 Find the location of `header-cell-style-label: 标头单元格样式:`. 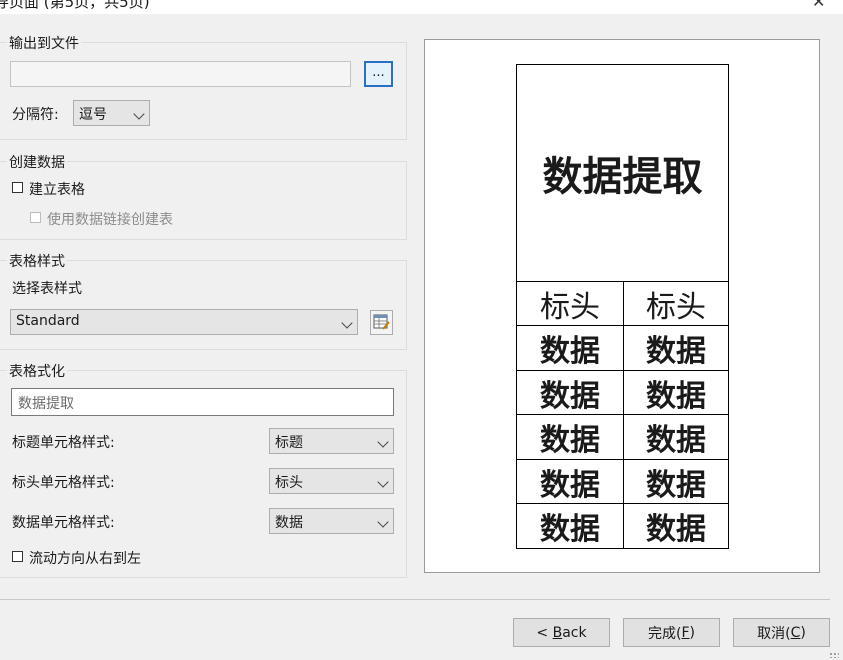

header-cell-style-label: 标头单元格样式: is located at coordinates (63, 483).